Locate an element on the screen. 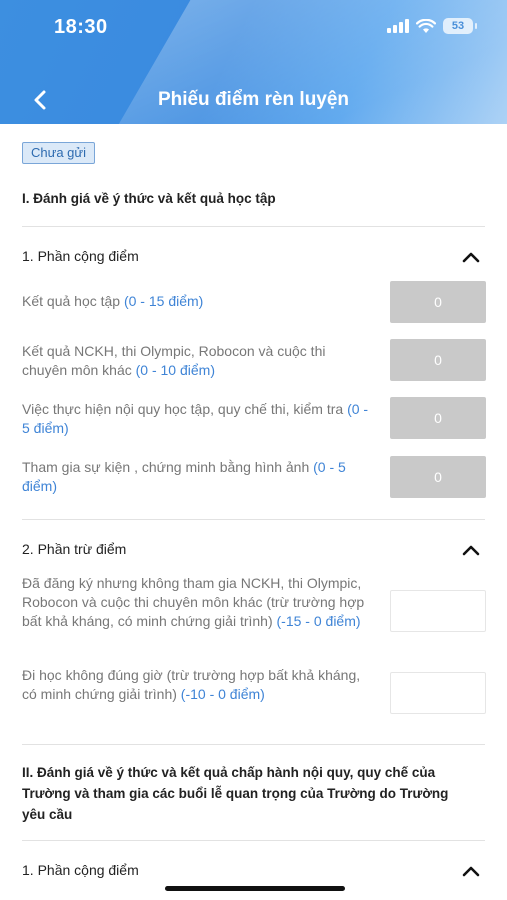 This screenshot has height=900, width=507. section-1-add-title: 1. Phần cộng điểm is located at coordinates (80, 256).